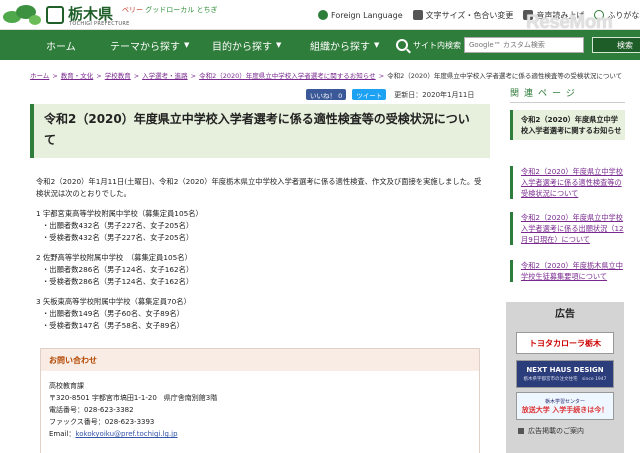  Describe the element at coordinates (564, 401) in the screenshot. I see `ad-banner-sub: 栃木学習センター` at that location.